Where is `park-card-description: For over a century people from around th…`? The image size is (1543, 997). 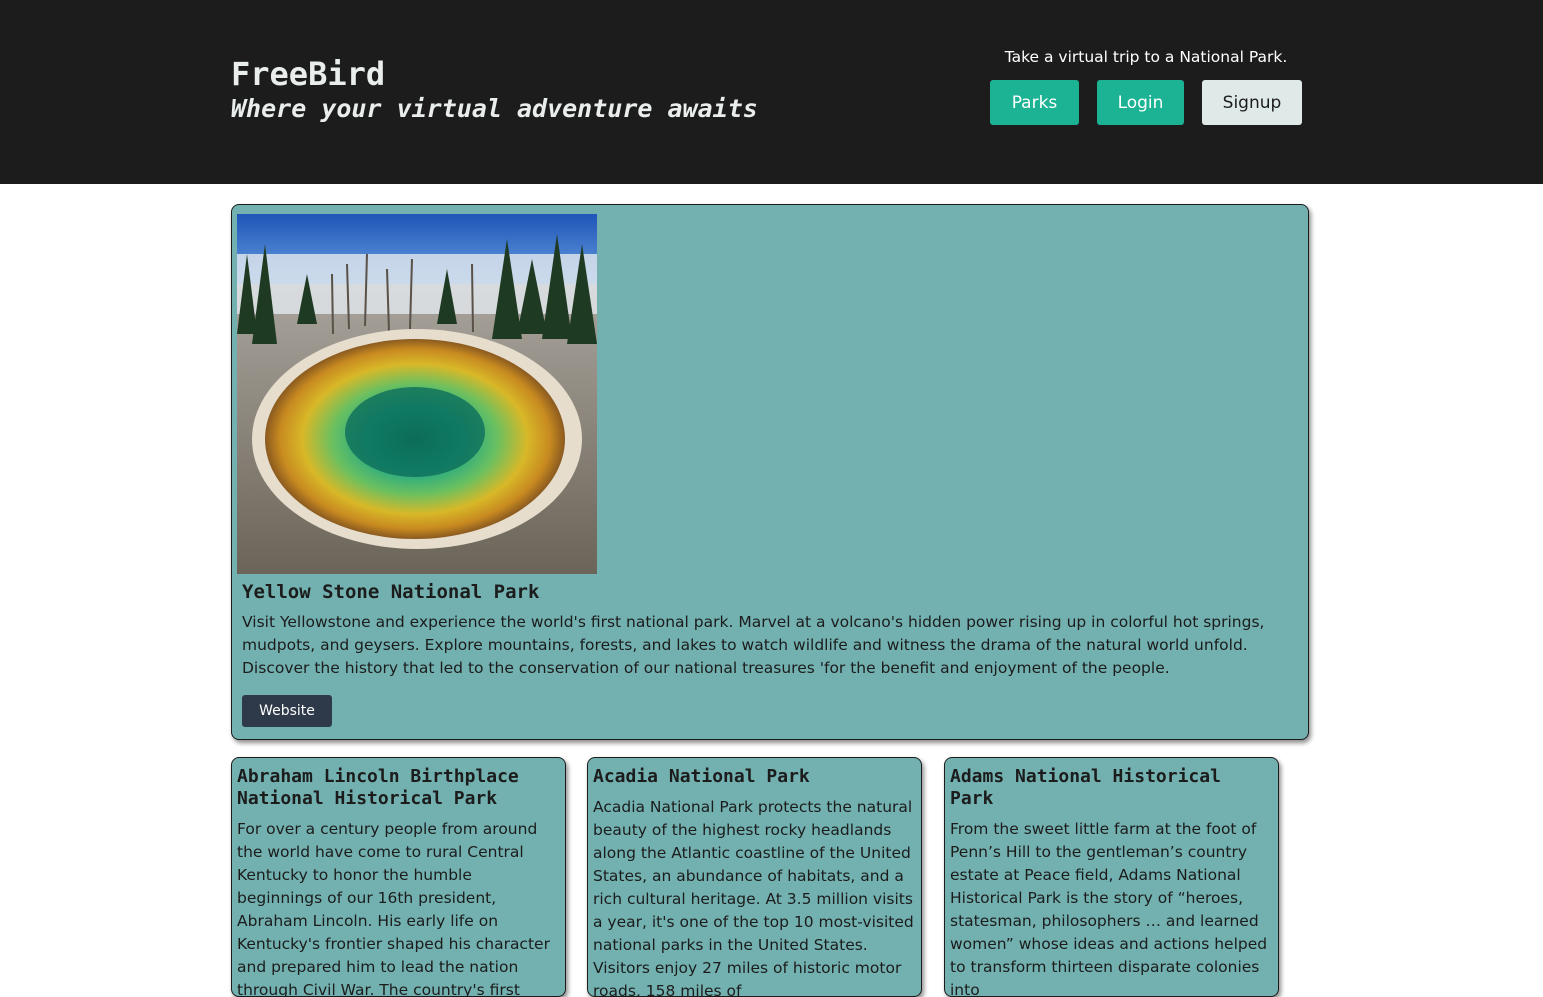 park-card-description: For over a century people from around th… is located at coordinates (393, 908).